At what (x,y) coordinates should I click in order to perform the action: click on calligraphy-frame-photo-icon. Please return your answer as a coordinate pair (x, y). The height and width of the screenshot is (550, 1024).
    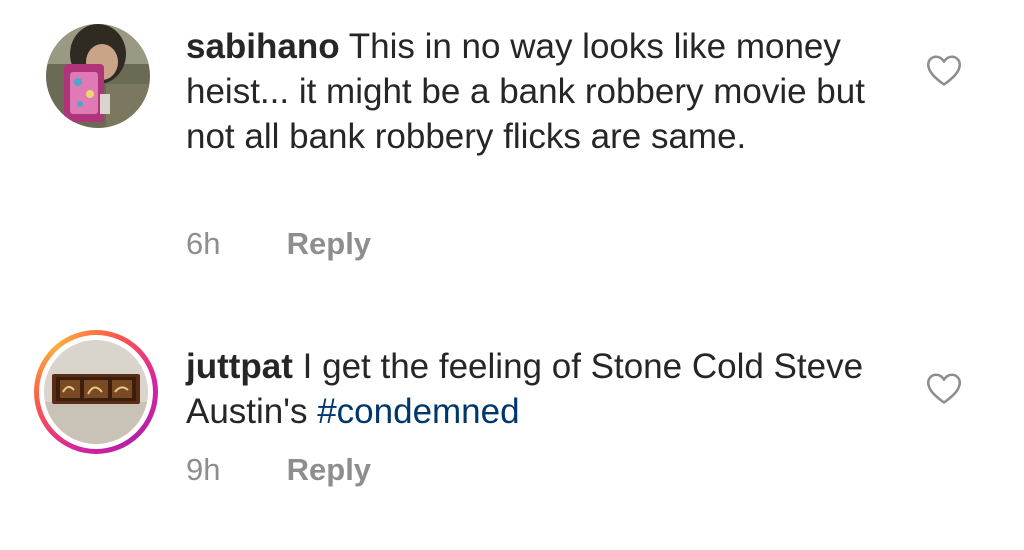
    Looking at the image, I should click on (96, 392).